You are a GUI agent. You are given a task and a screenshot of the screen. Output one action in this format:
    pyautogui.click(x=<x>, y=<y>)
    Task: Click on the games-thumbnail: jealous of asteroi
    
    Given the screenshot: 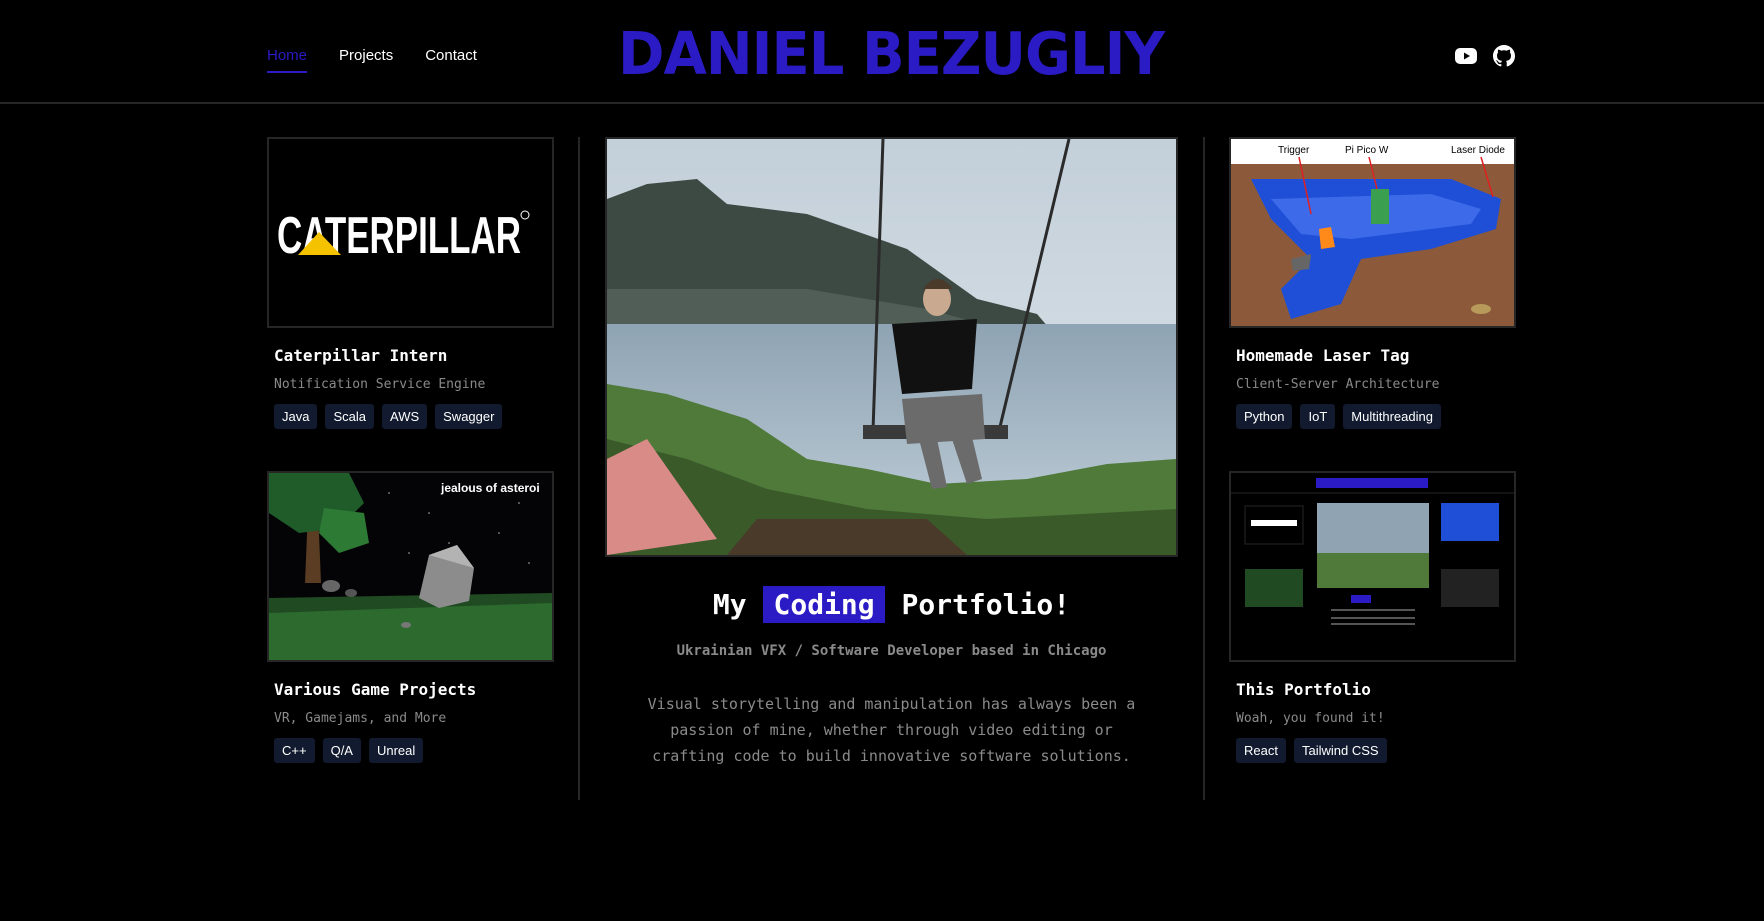 What is the action you would take?
    pyautogui.click(x=410, y=566)
    